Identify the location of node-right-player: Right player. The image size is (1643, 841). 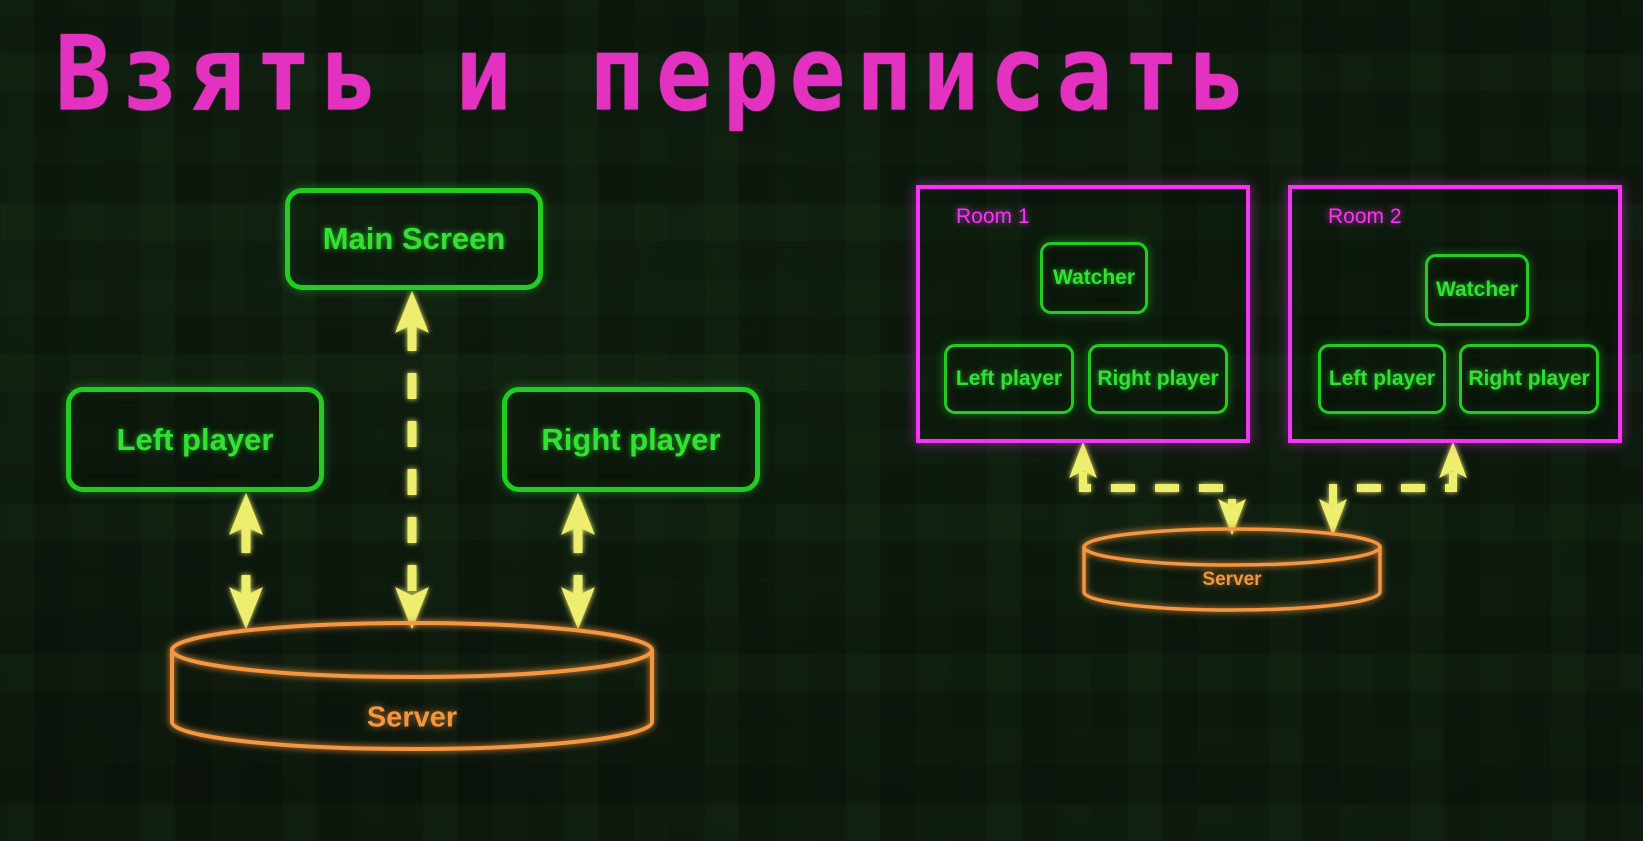
(631, 439).